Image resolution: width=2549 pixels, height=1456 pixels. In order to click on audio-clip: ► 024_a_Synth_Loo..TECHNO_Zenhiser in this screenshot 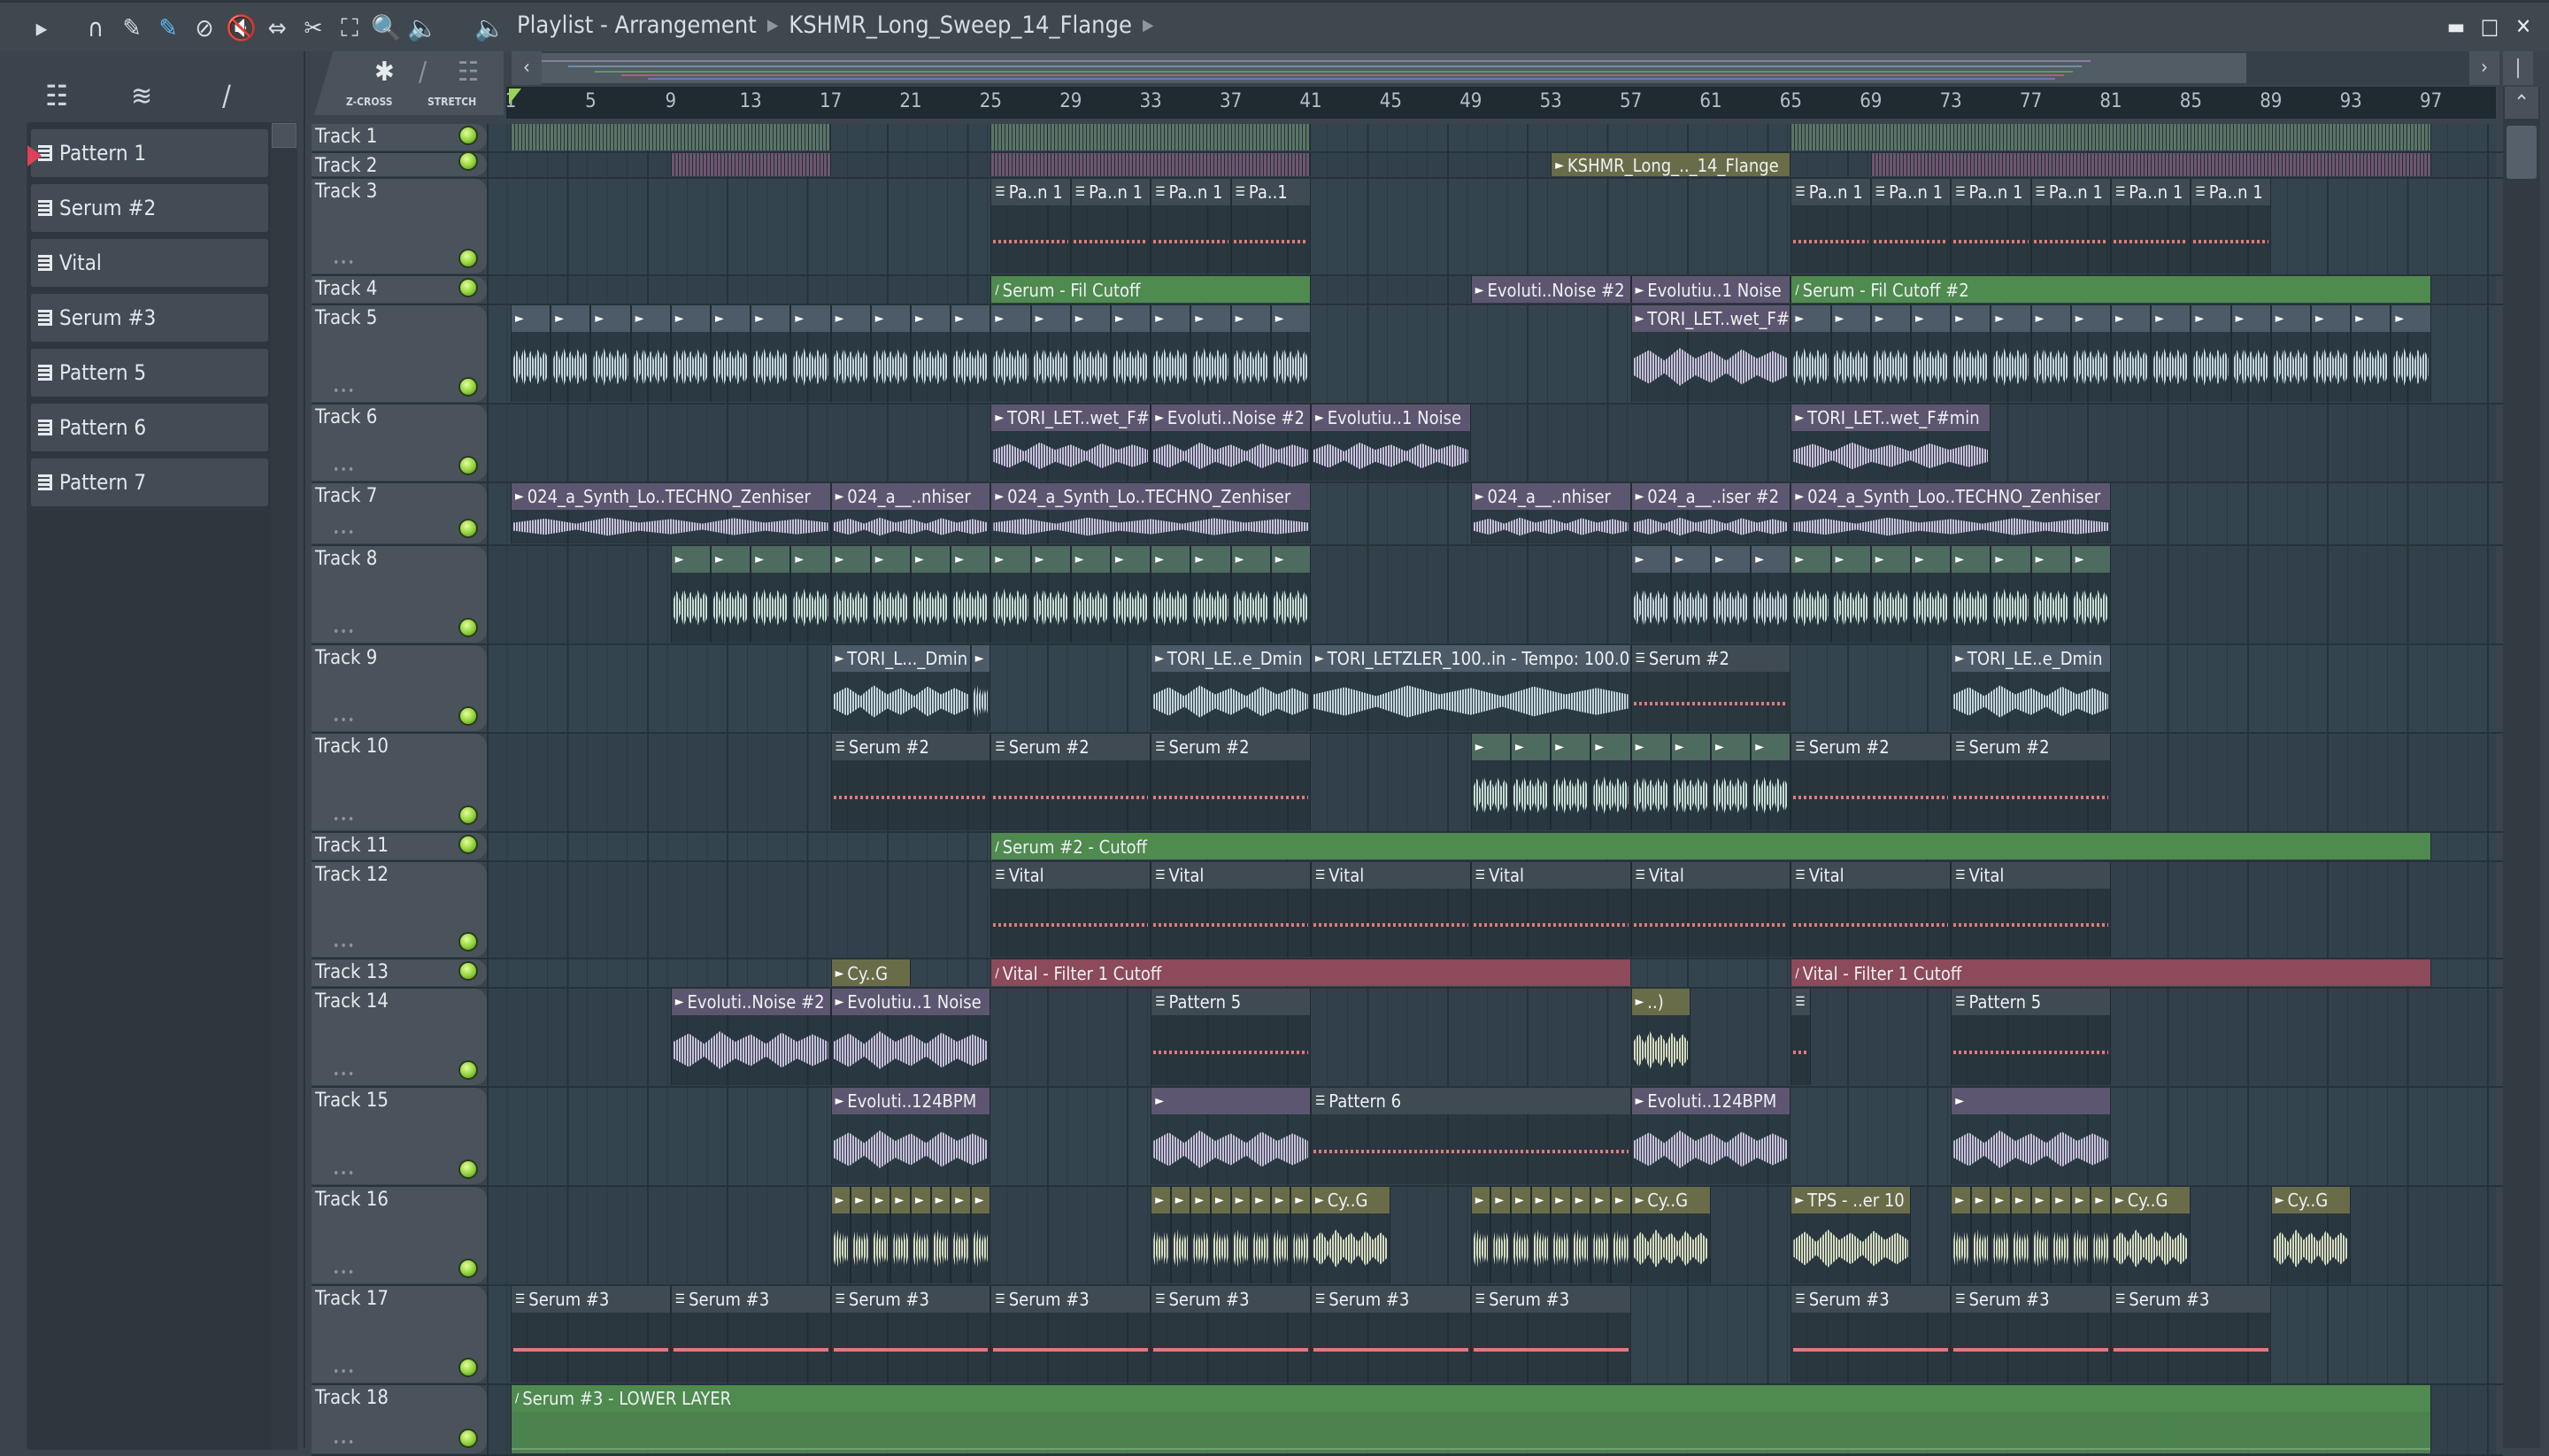, I will do `click(1951, 513)`.